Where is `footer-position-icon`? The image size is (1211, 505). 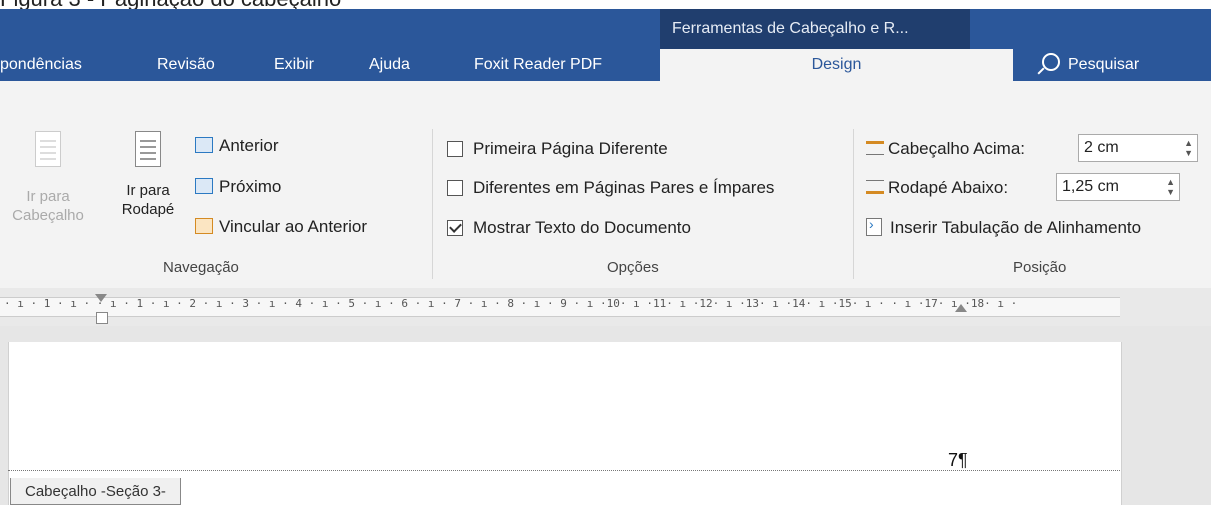
footer-position-icon is located at coordinates (875, 187).